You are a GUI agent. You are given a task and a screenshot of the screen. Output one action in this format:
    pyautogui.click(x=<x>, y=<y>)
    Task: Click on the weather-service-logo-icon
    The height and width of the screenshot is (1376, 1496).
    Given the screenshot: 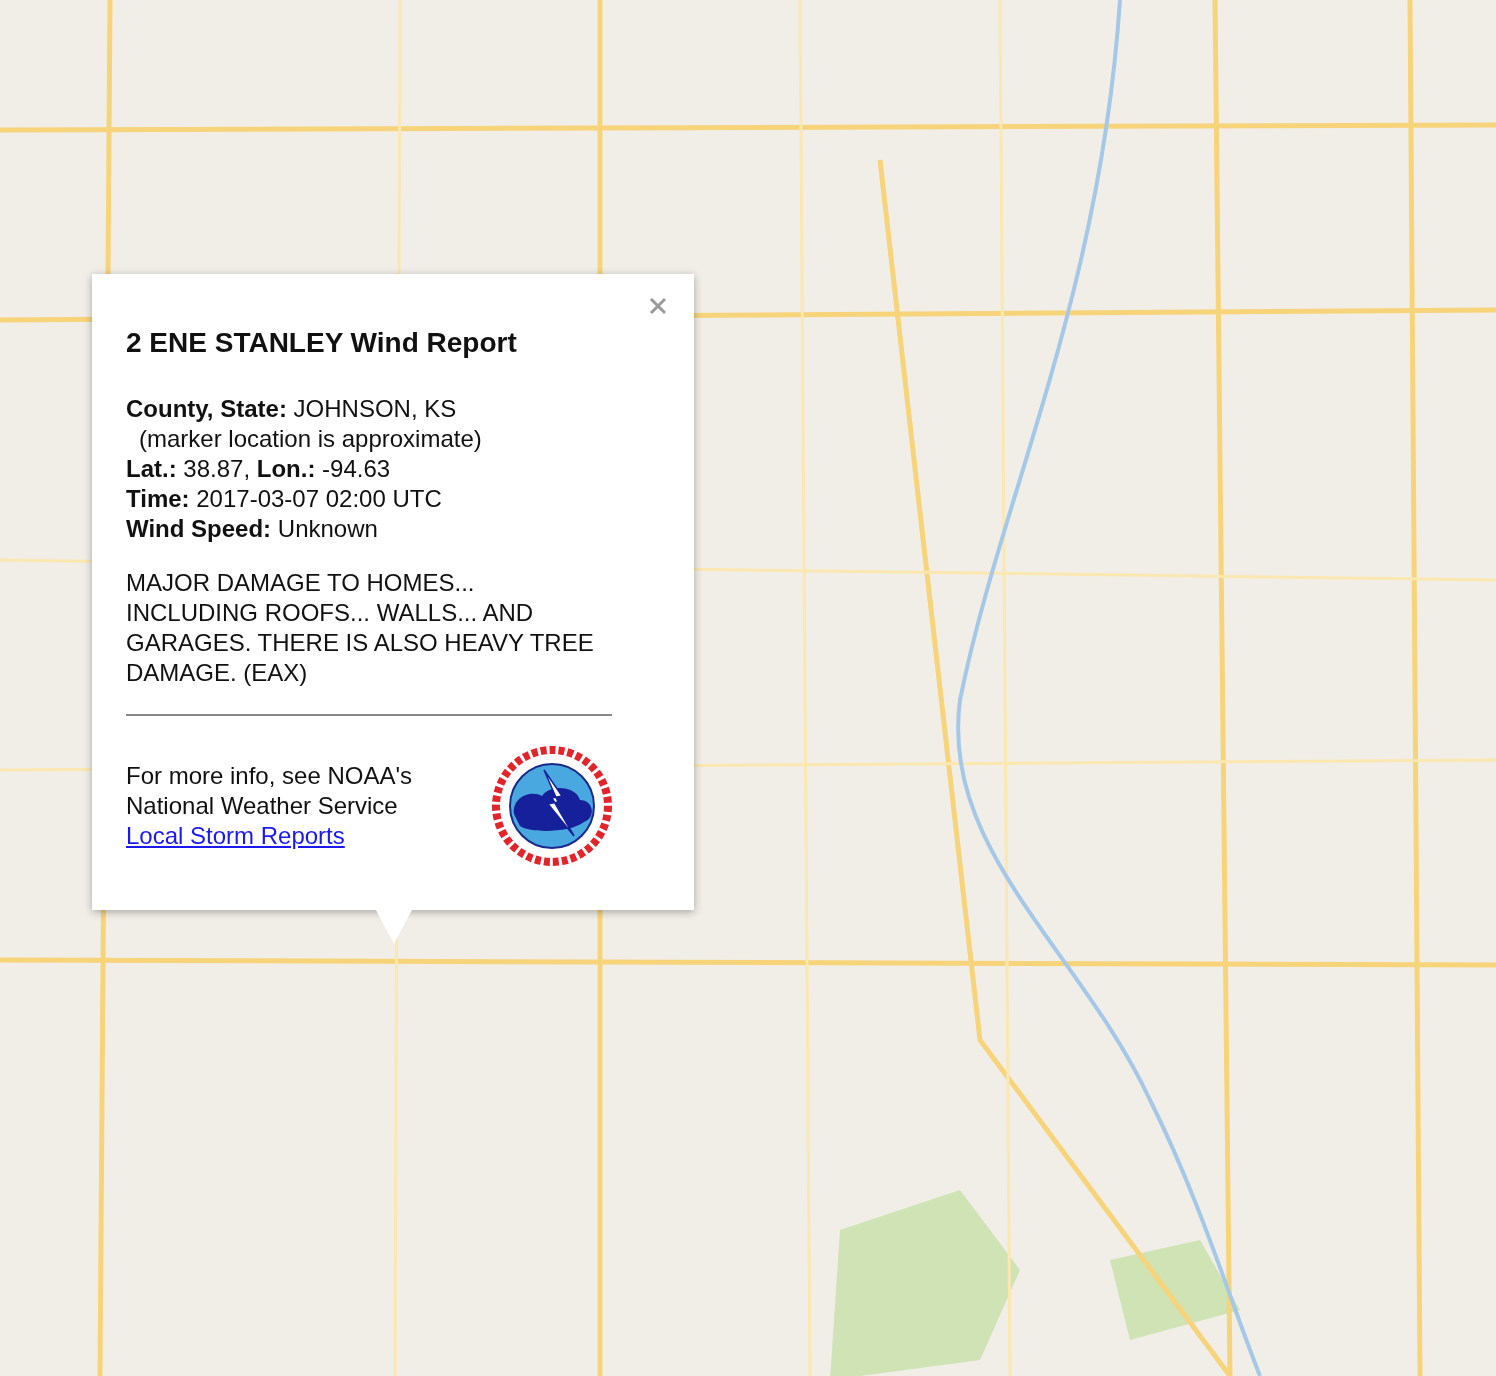 What is the action you would take?
    pyautogui.click(x=552, y=806)
    